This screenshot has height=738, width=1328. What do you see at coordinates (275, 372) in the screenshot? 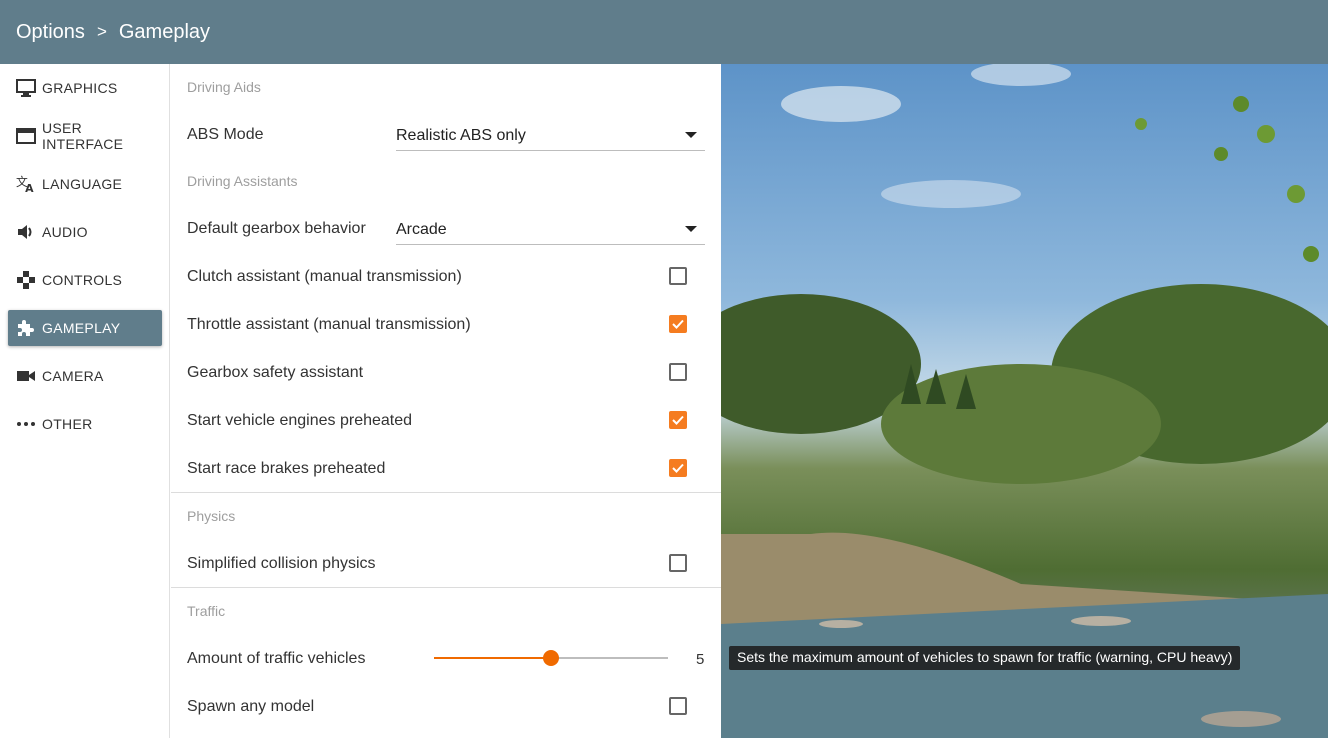
I see `gearbox-safety-label: Gearbox safety assistant` at bounding box center [275, 372].